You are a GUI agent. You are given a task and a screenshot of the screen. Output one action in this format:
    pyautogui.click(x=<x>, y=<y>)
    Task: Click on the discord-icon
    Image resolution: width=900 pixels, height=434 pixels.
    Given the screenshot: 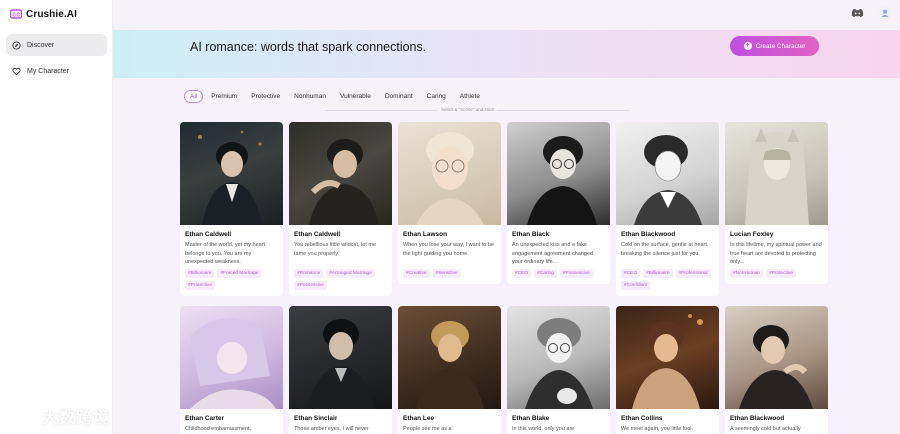 What is the action you would take?
    pyautogui.click(x=857, y=13)
    